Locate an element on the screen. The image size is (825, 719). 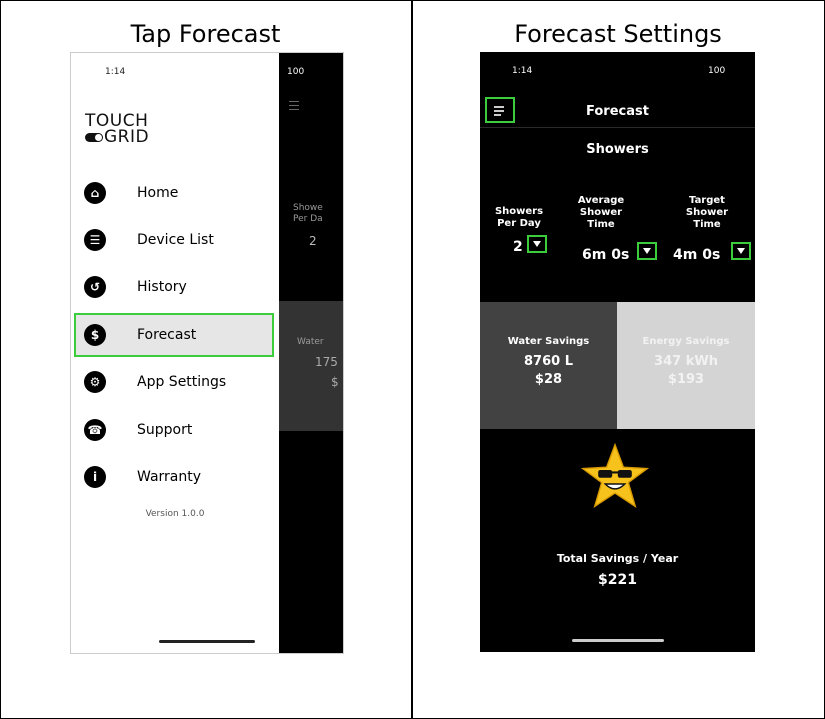
water-savings-label: Water Savings is located at coordinates (548, 341).